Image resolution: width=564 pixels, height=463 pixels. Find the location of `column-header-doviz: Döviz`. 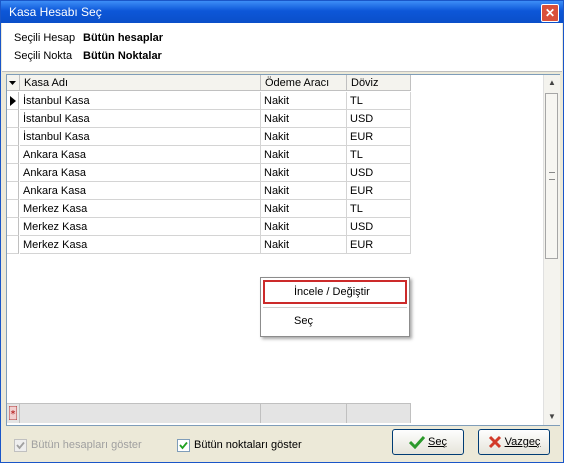

column-header-doviz: Döviz is located at coordinates (379, 83).